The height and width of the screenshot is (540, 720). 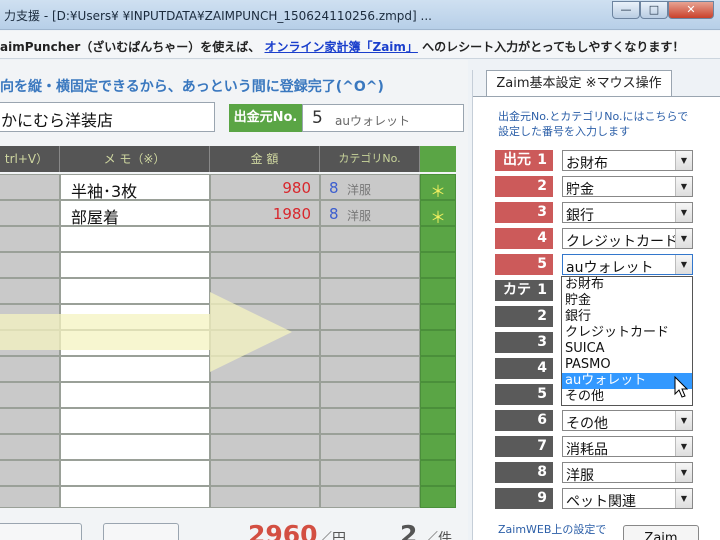 I want to click on shop-name-input: かにむら洋装店, so click(x=107, y=117).